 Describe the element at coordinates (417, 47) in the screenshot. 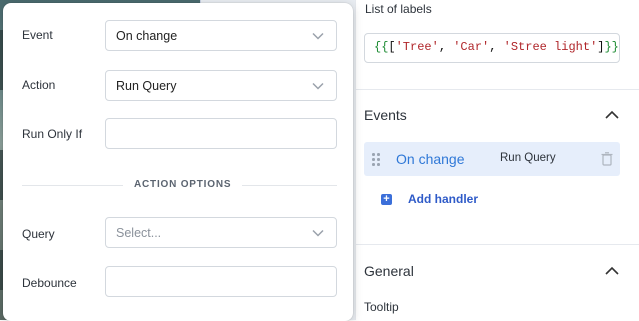

I see `code-item: 'Tree'` at that location.